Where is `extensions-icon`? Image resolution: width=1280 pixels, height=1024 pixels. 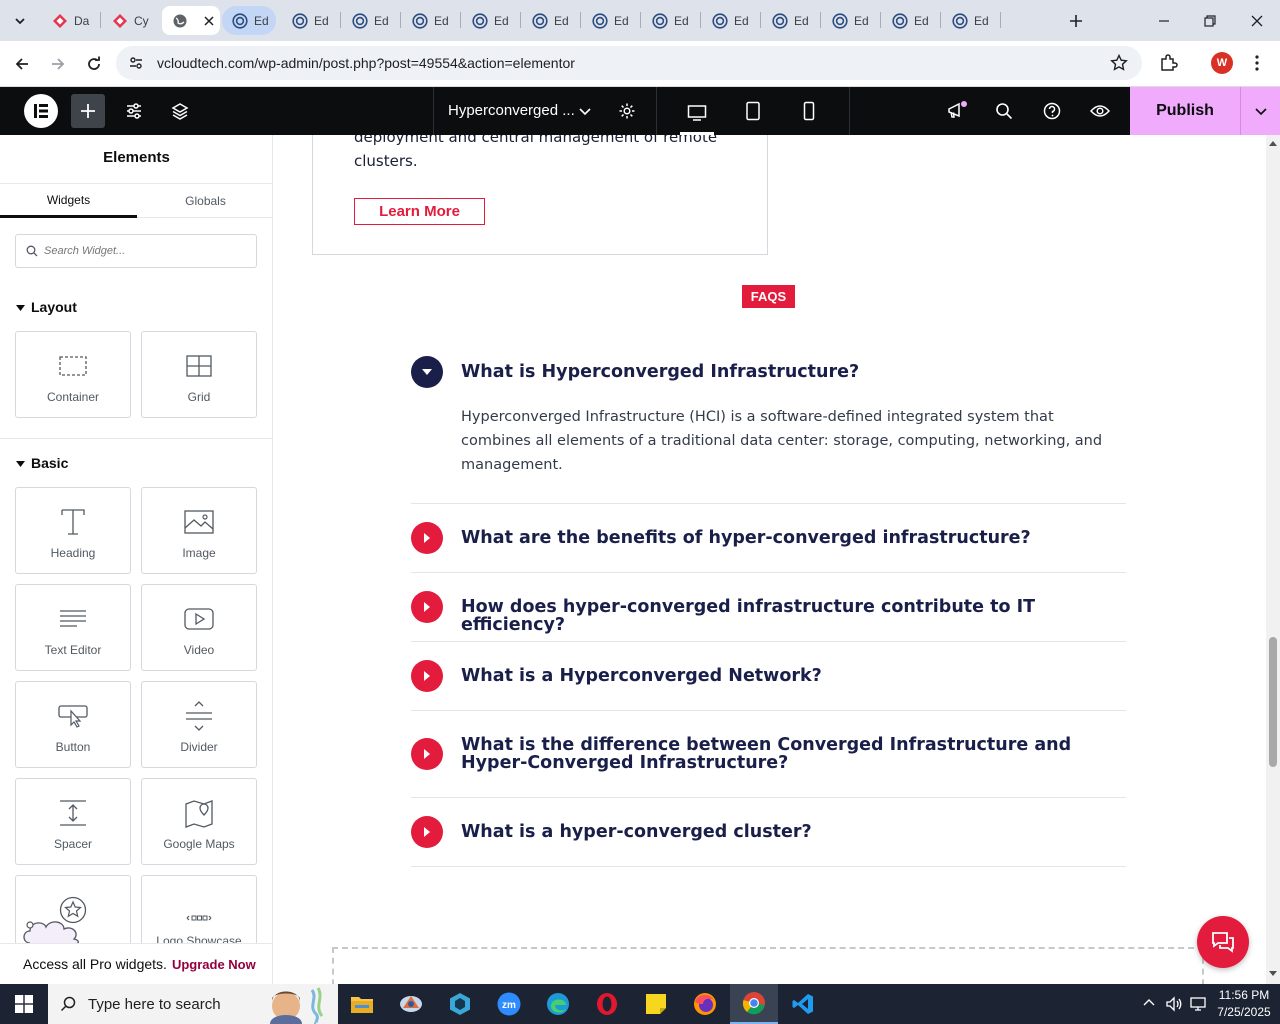
extensions-icon is located at coordinates (1168, 63).